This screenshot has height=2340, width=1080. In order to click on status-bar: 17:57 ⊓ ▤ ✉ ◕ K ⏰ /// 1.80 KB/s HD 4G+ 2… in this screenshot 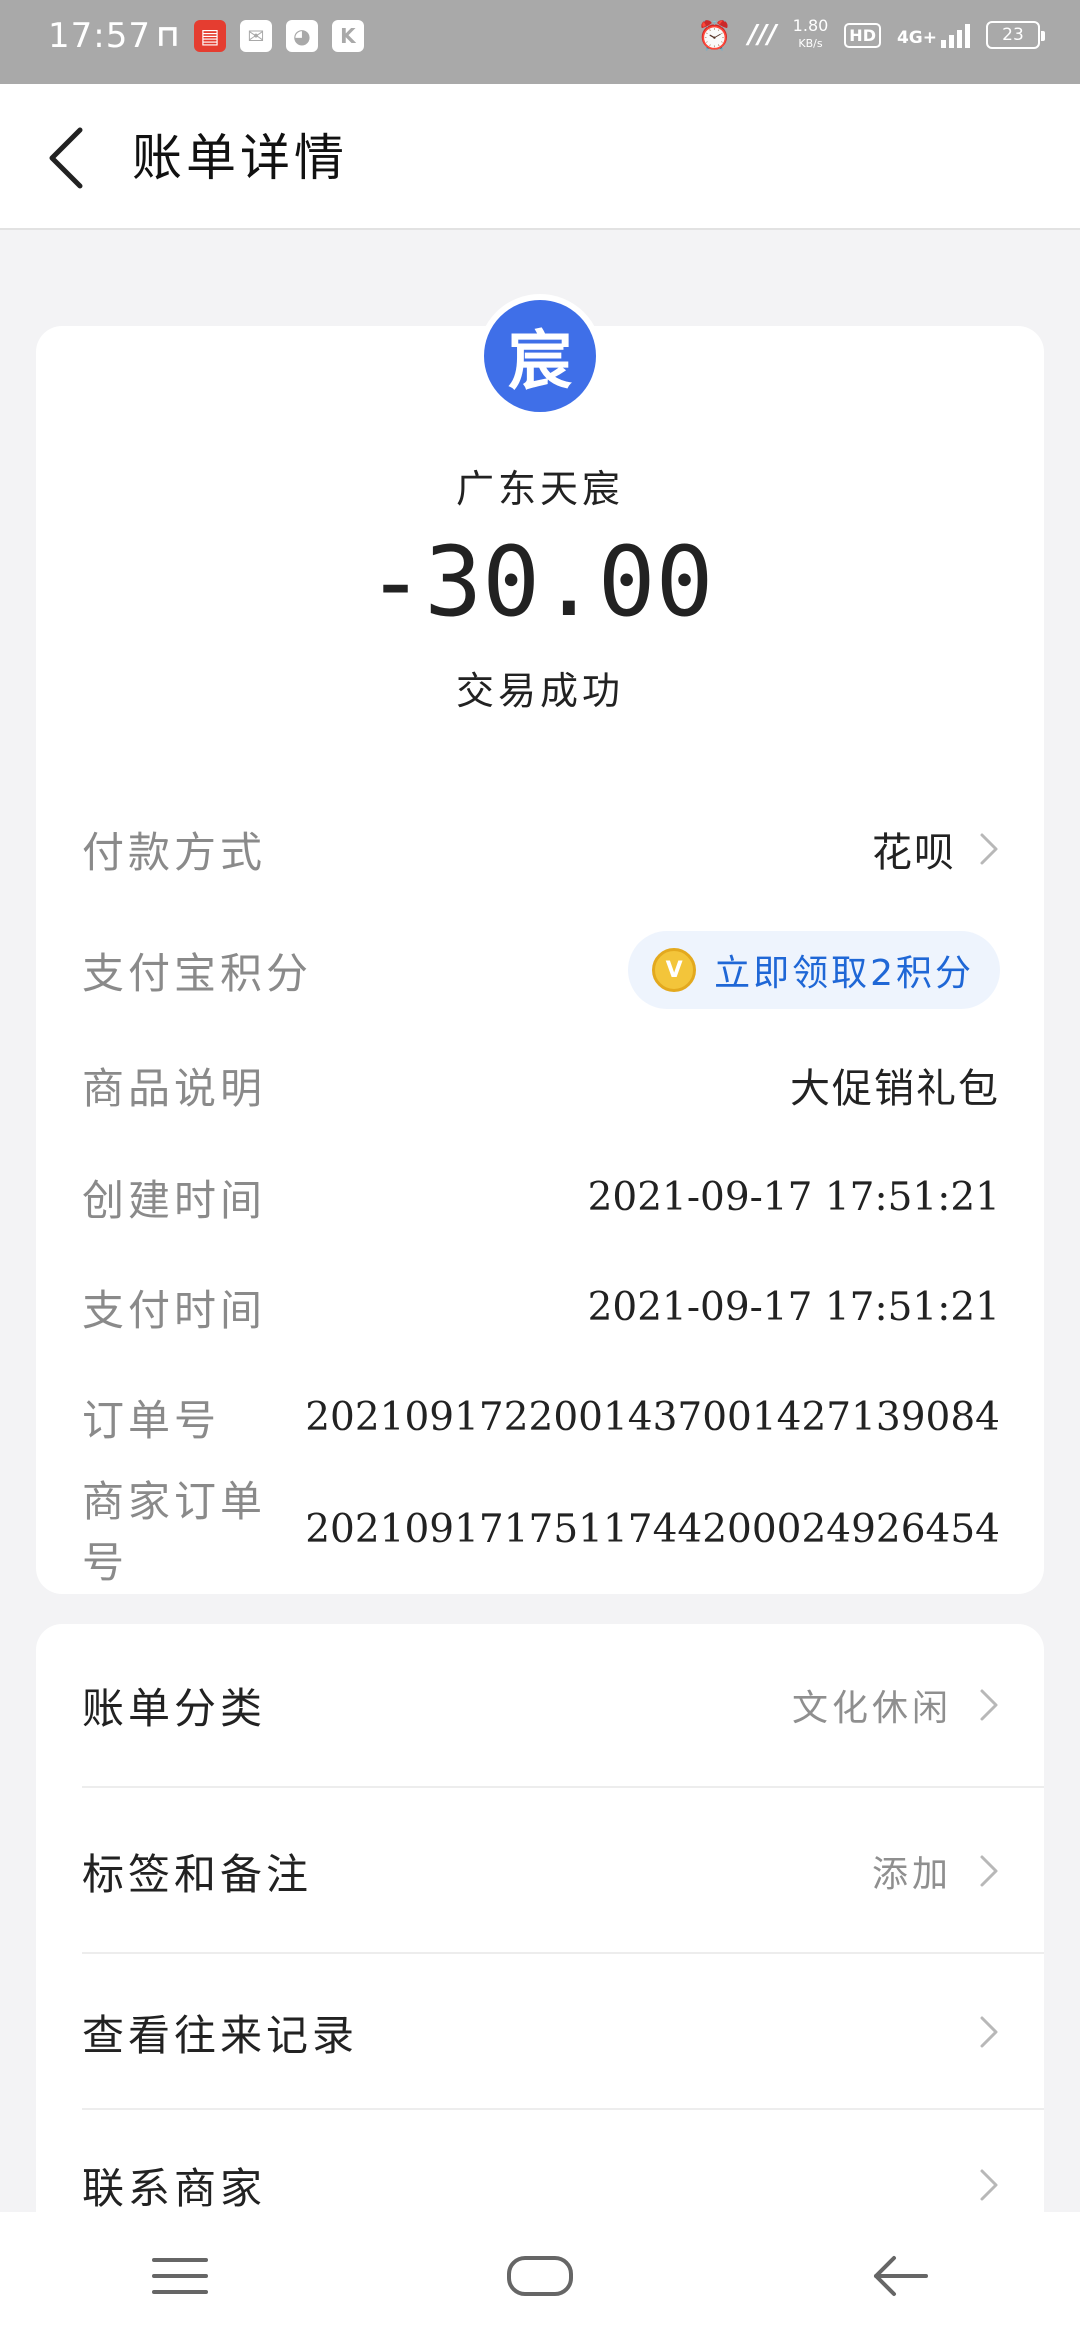, I will do `click(540, 42)`.